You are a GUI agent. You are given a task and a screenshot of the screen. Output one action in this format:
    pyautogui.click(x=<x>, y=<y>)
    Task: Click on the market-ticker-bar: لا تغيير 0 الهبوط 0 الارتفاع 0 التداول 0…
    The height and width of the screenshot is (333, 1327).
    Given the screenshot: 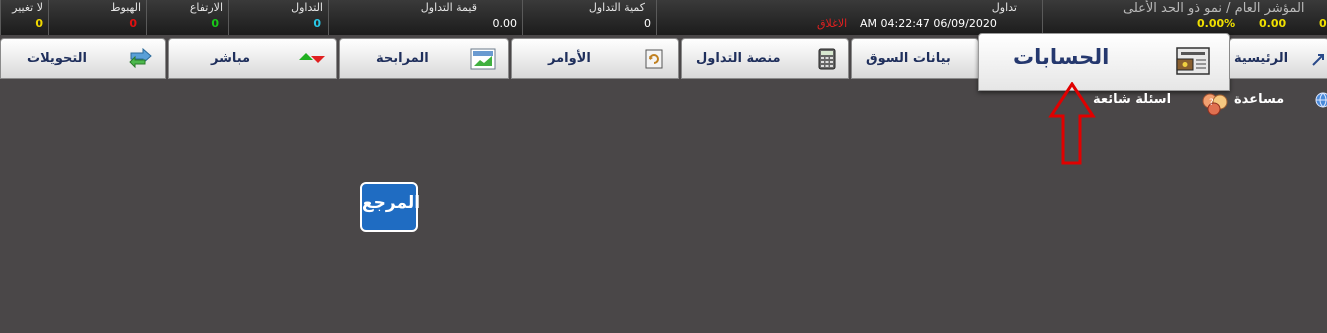 What is the action you would take?
    pyautogui.click(x=663, y=17)
    